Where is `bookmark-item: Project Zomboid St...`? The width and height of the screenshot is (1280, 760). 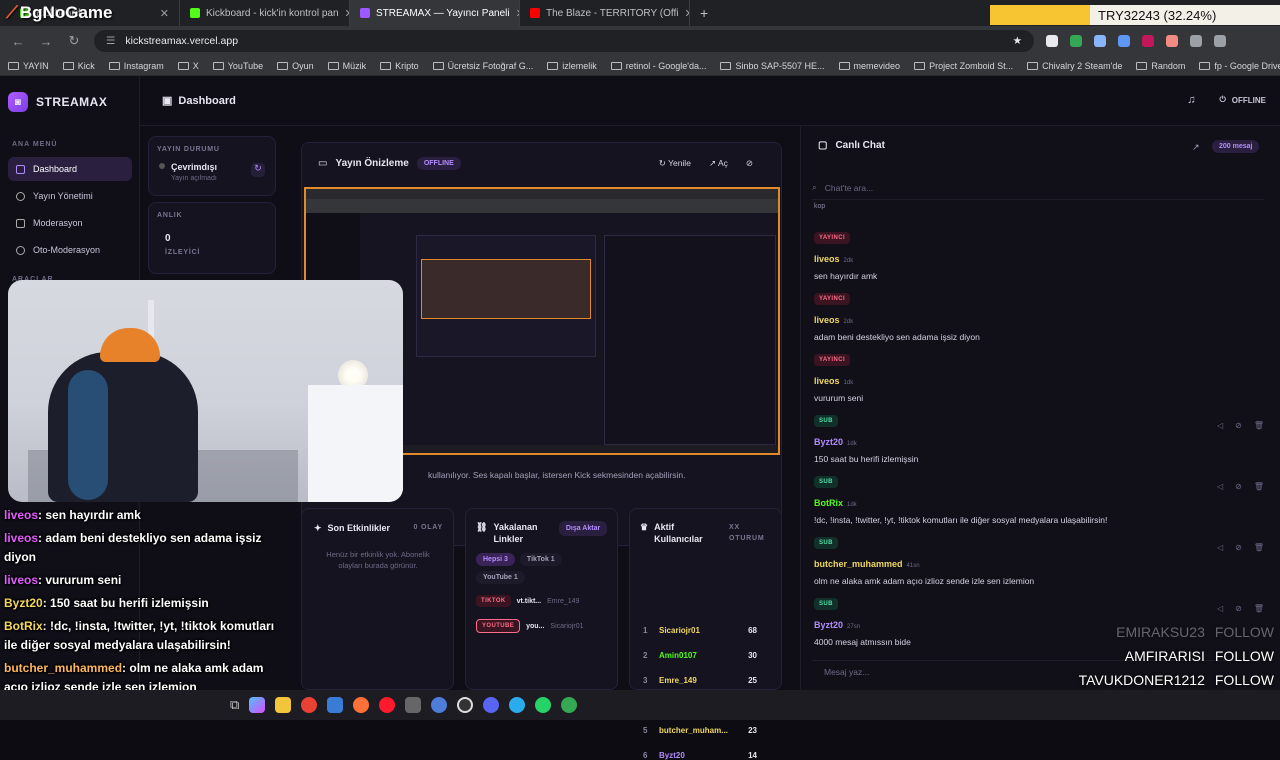 bookmark-item: Project Zomboid St... is located at coordinates (963, 66).